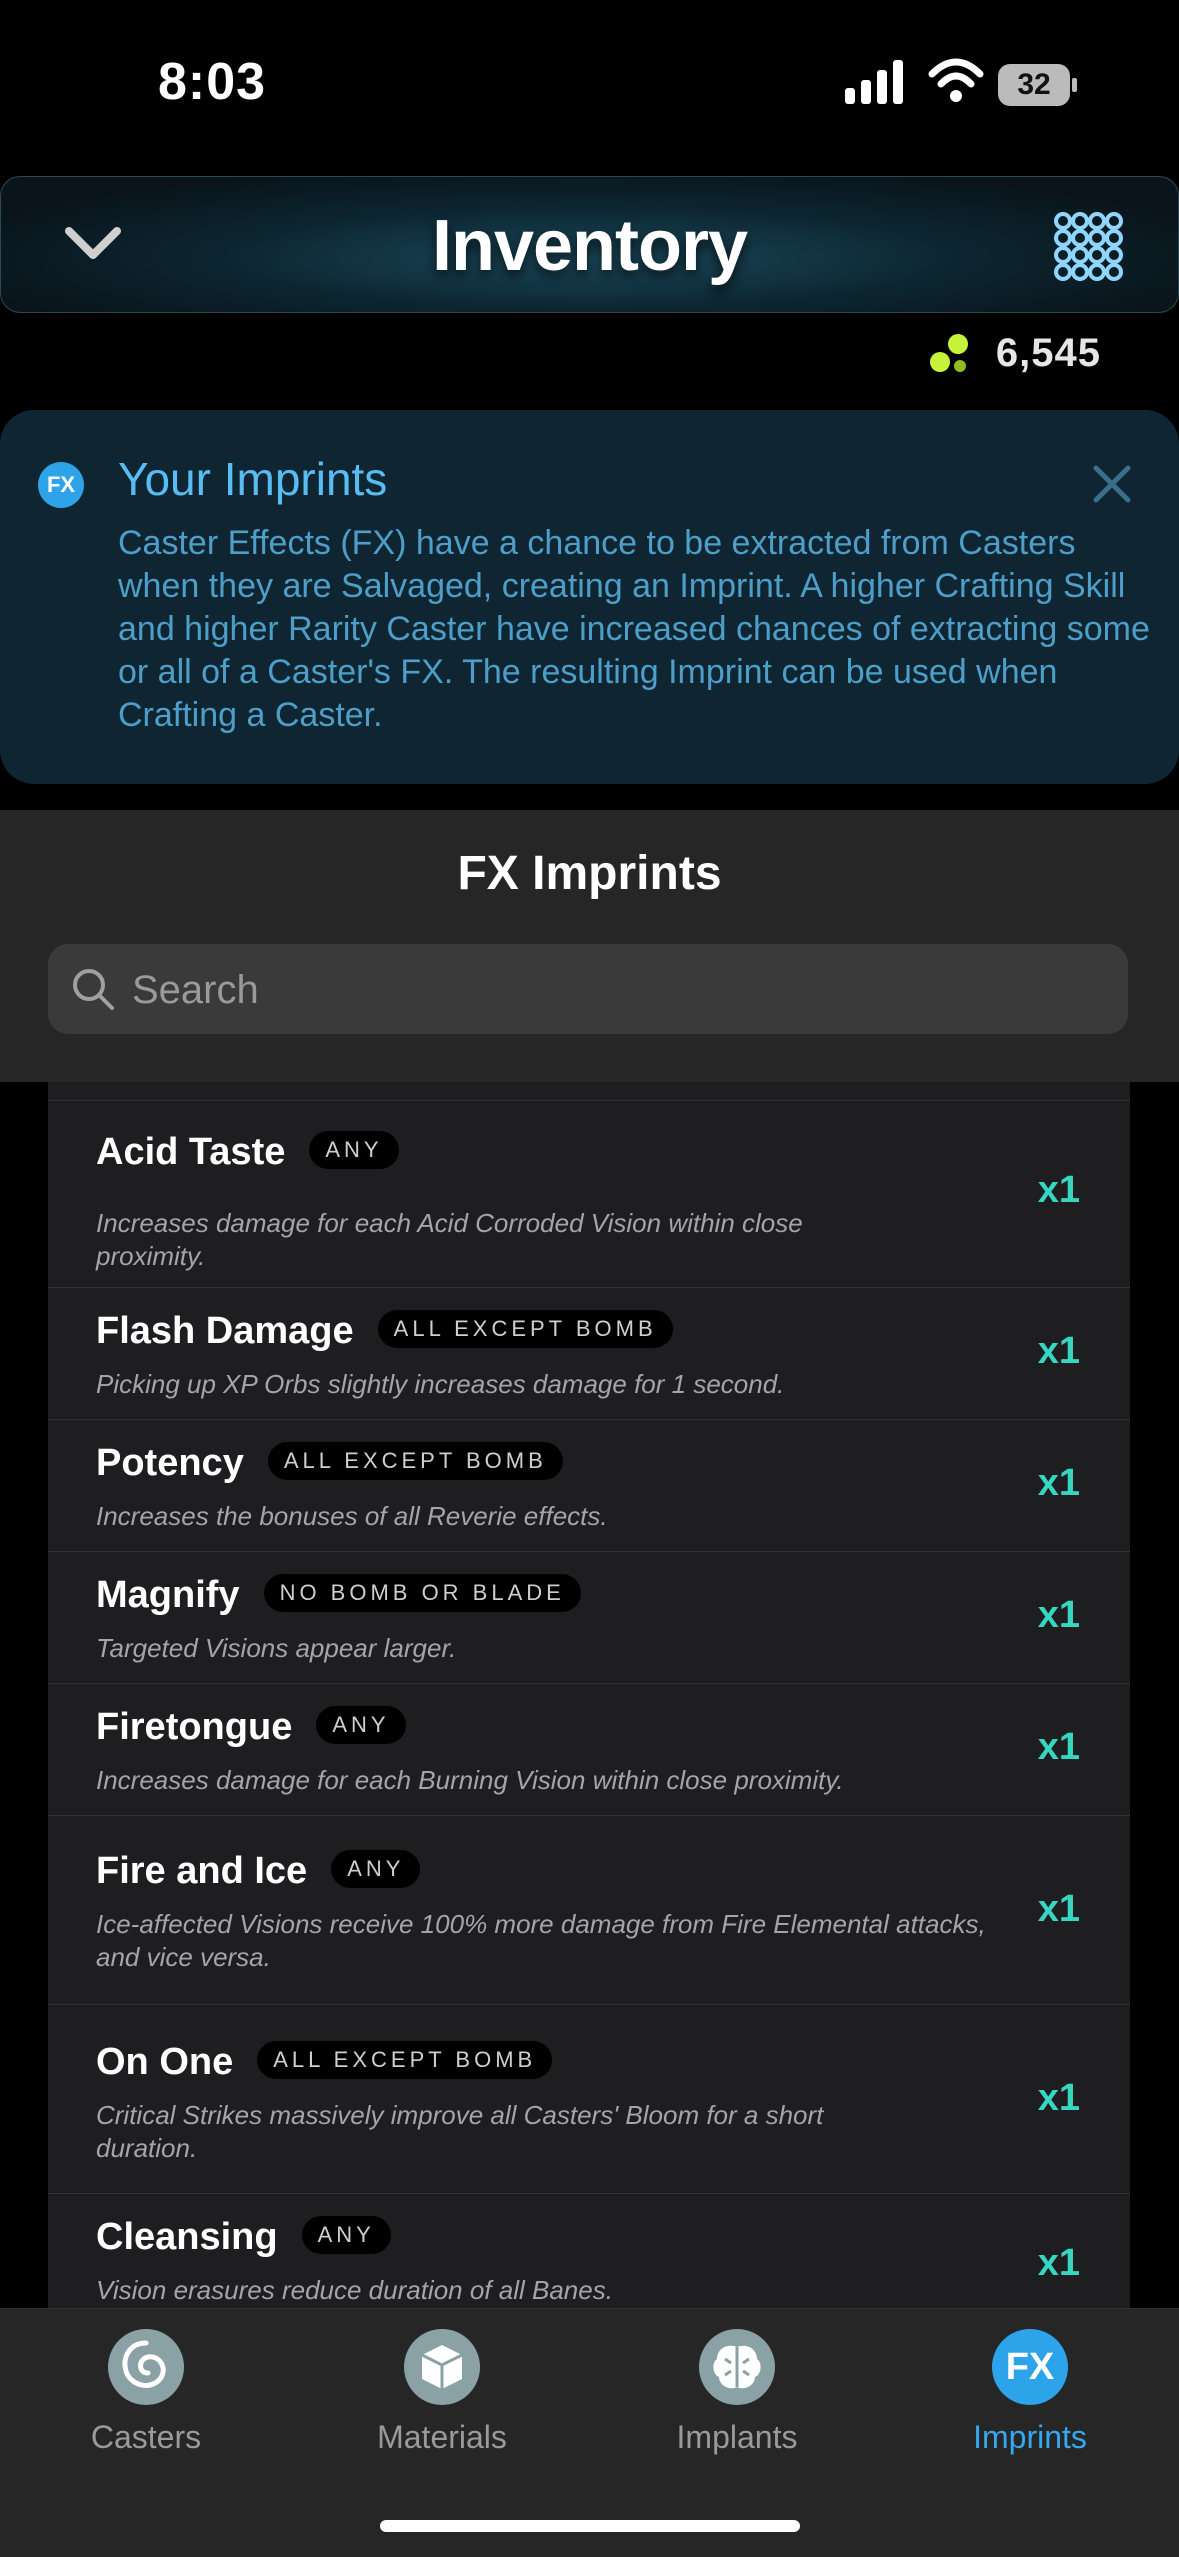  I want to click on swirl-icon, so click(146, 2367).